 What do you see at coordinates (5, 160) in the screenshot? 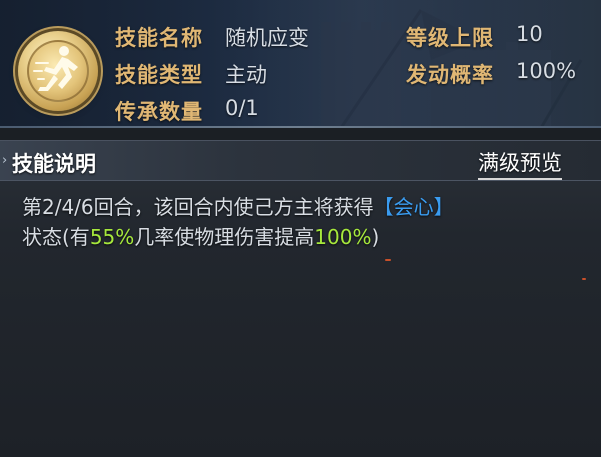
I see `chevron-right-icon: ›` at bounding box center [5, 160].